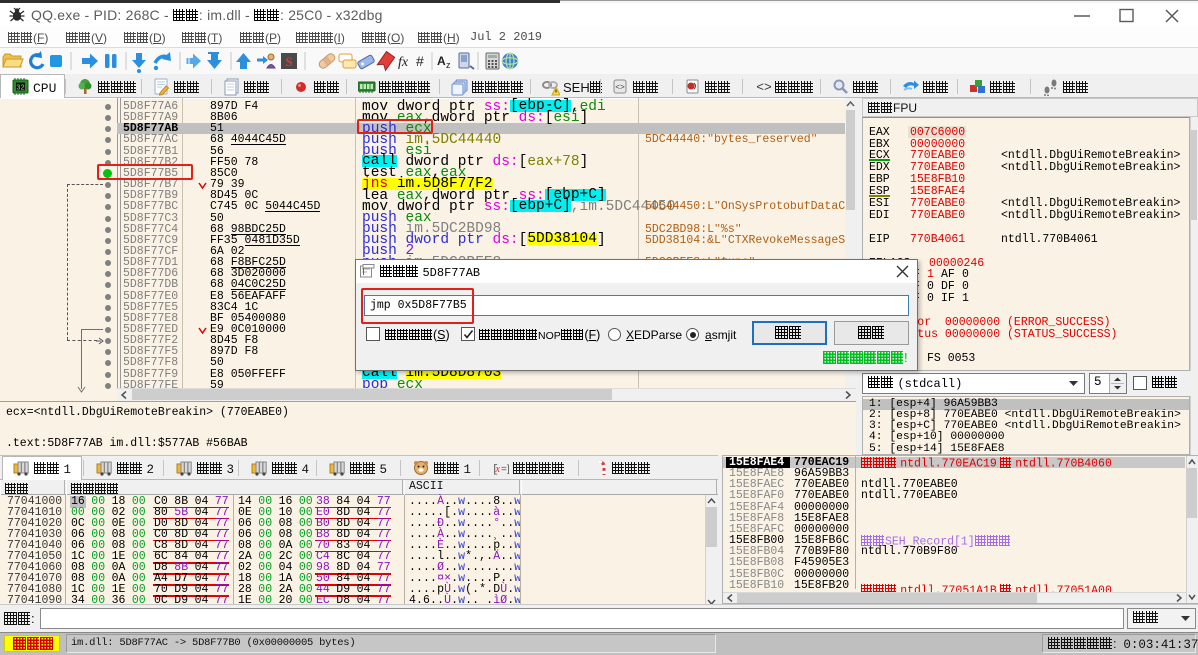  Describe the element at coordinates (288, 61) in the screenshot. I see `svg-text: S` at that location.